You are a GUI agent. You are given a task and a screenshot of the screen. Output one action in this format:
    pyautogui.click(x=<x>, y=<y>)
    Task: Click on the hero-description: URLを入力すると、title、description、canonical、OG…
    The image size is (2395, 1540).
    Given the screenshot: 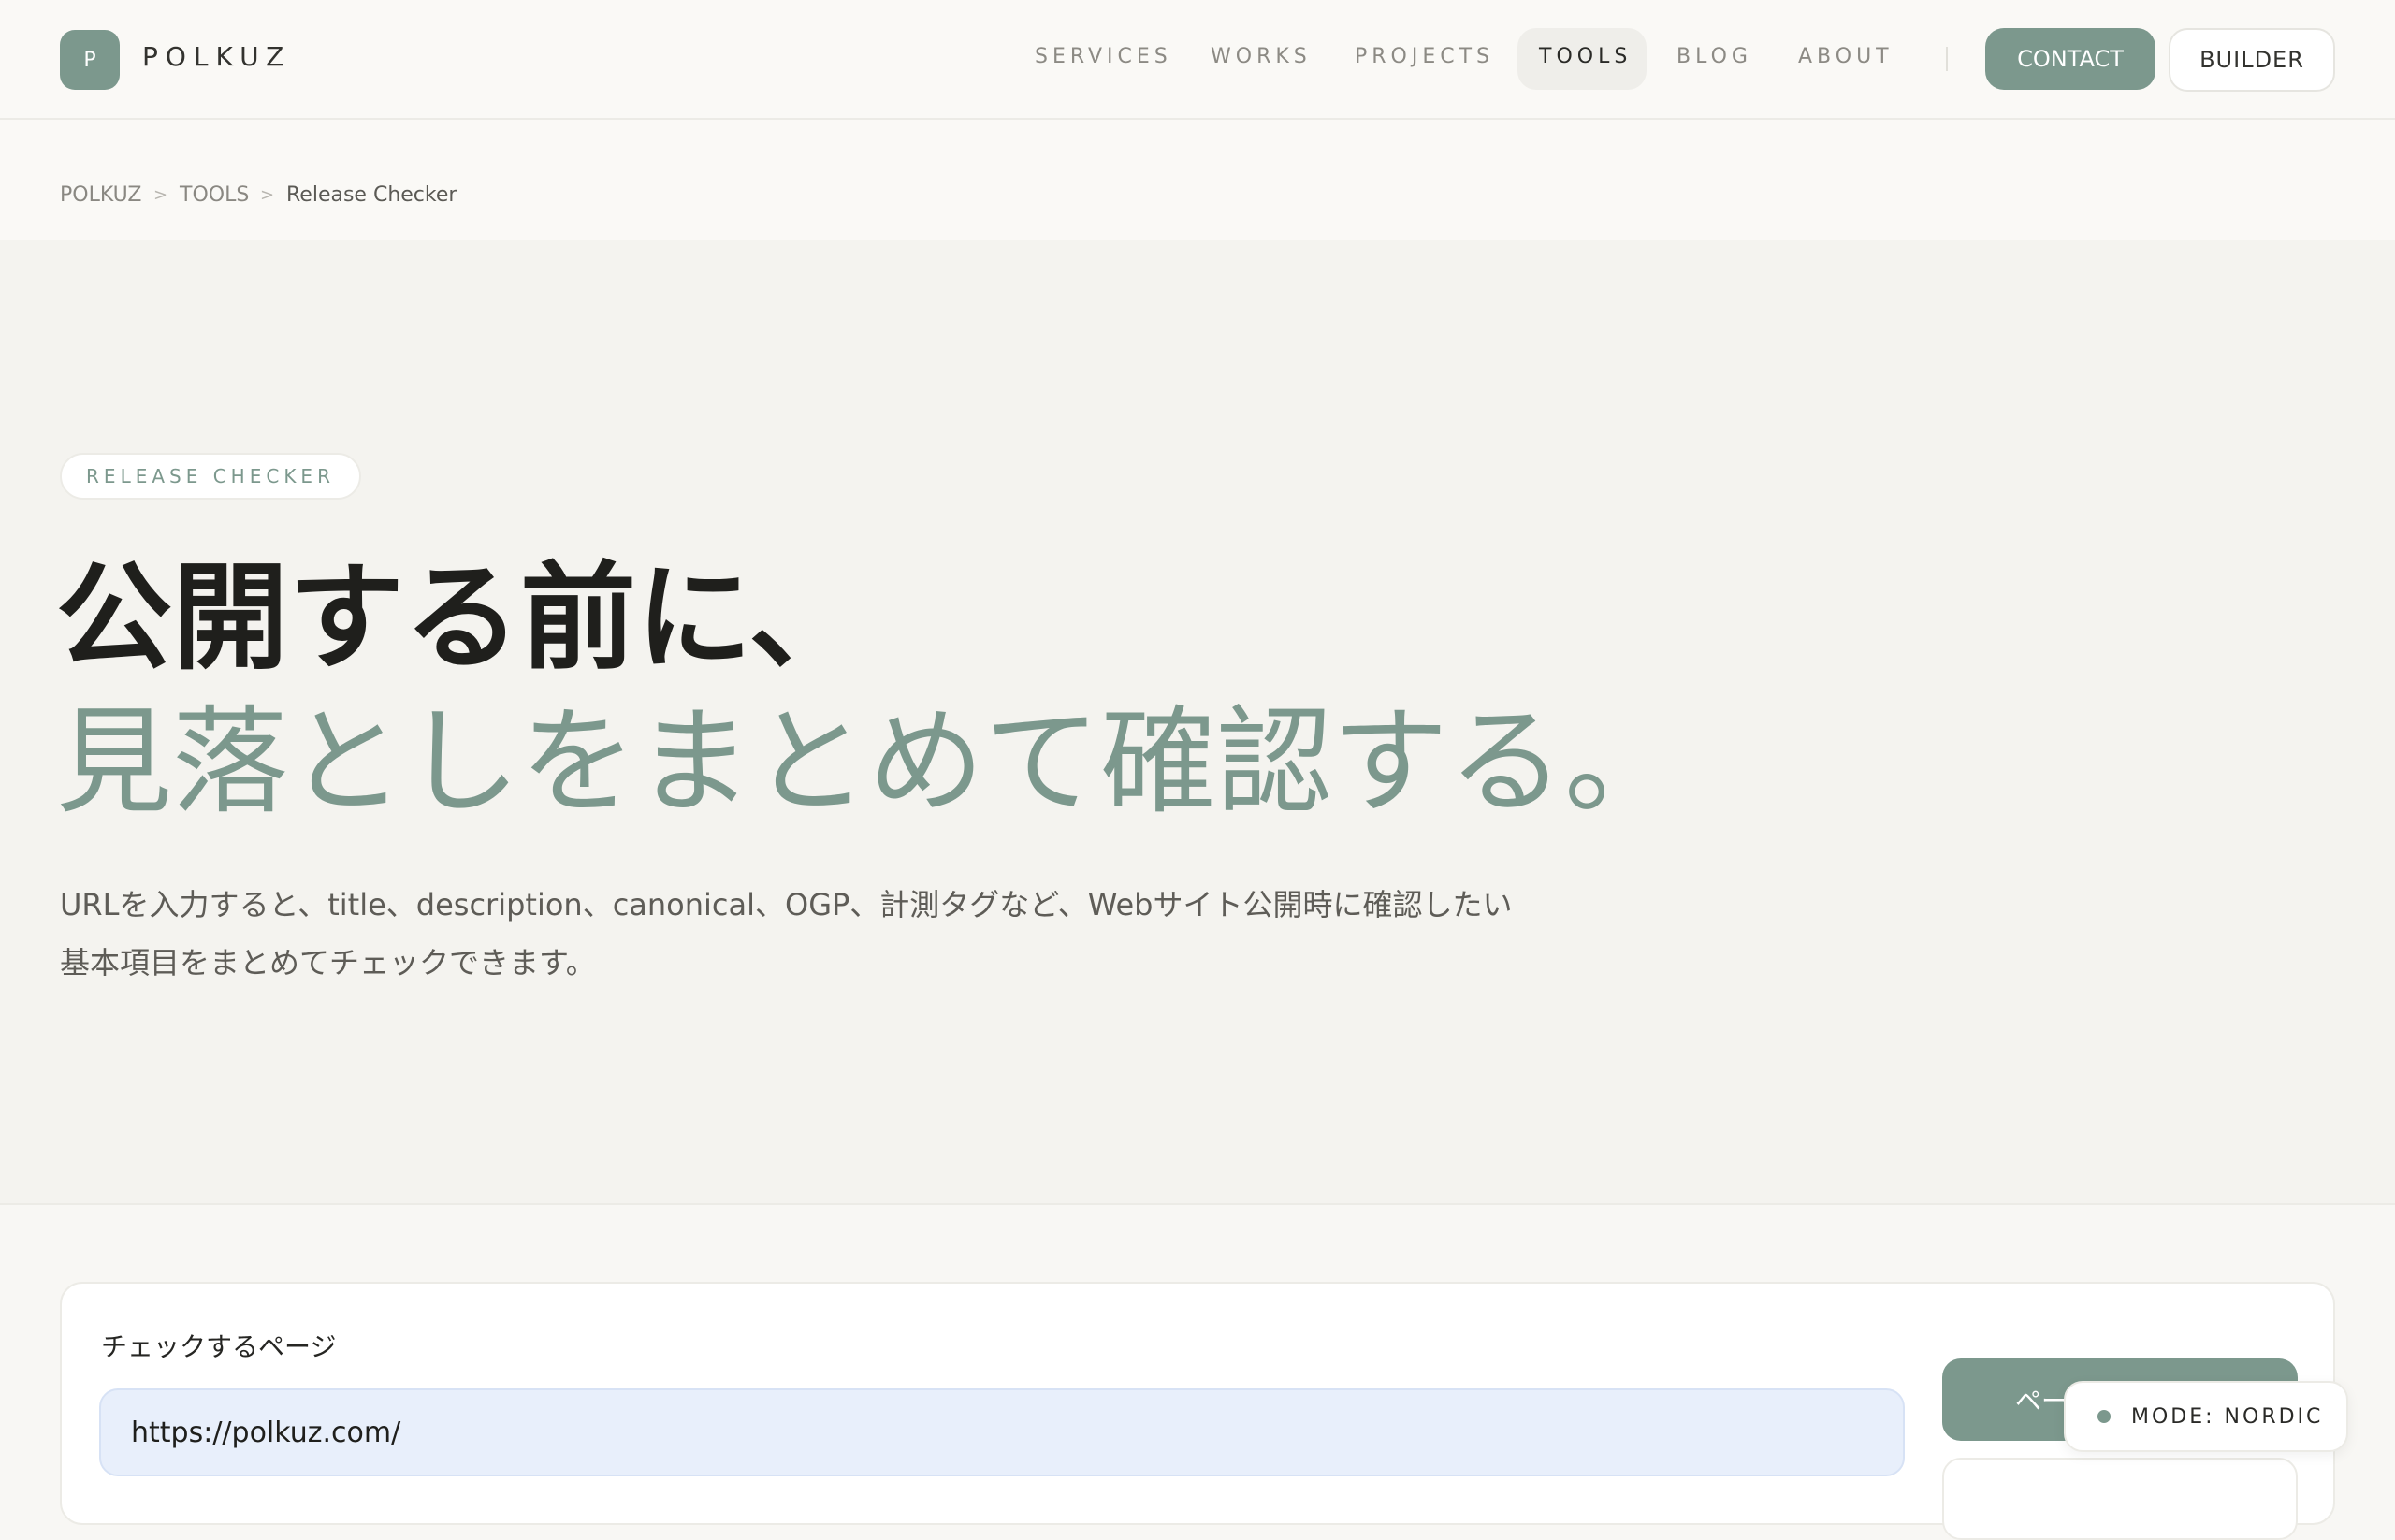 What is the action you would take?
    pyautogui.click(x=789, y=934)
    